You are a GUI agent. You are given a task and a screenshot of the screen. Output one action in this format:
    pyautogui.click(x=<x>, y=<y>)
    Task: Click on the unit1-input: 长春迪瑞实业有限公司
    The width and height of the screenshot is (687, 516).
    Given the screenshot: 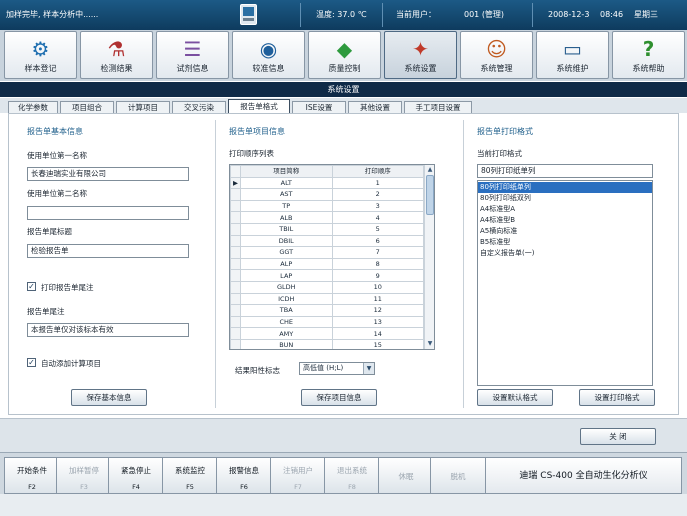 What is the action you would take?
    pyautogui.click(x=108, y=174)
    